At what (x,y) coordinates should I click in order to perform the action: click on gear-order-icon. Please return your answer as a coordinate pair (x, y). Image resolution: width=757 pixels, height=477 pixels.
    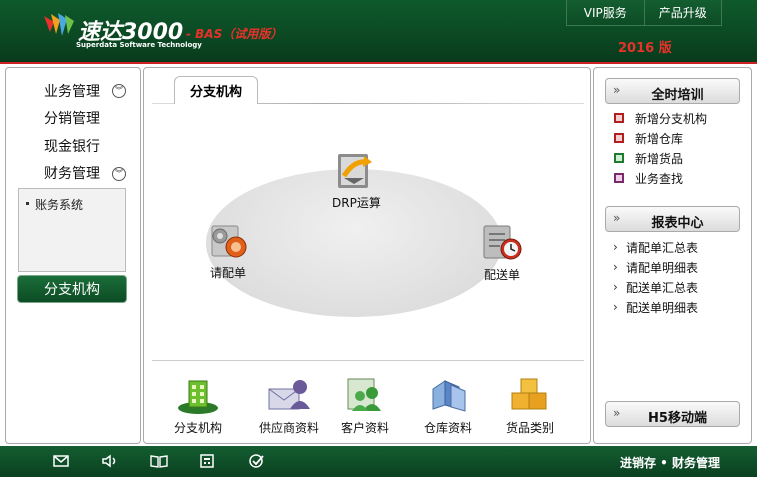
    Looking at the image, I should click on (229, 241).